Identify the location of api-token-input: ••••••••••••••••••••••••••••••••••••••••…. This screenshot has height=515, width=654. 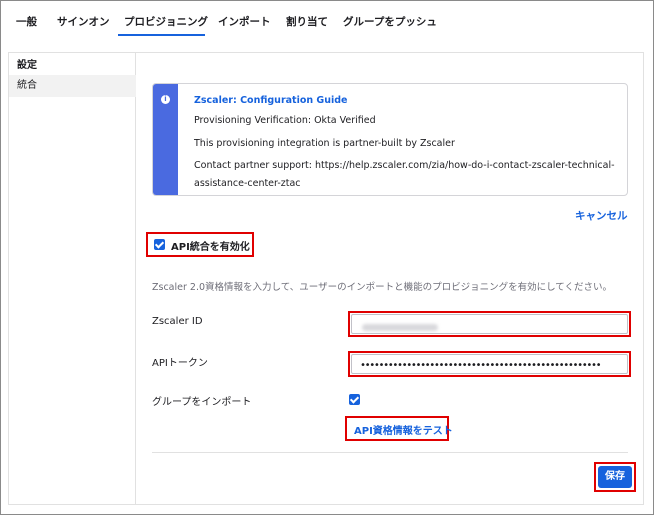
(489, 364).